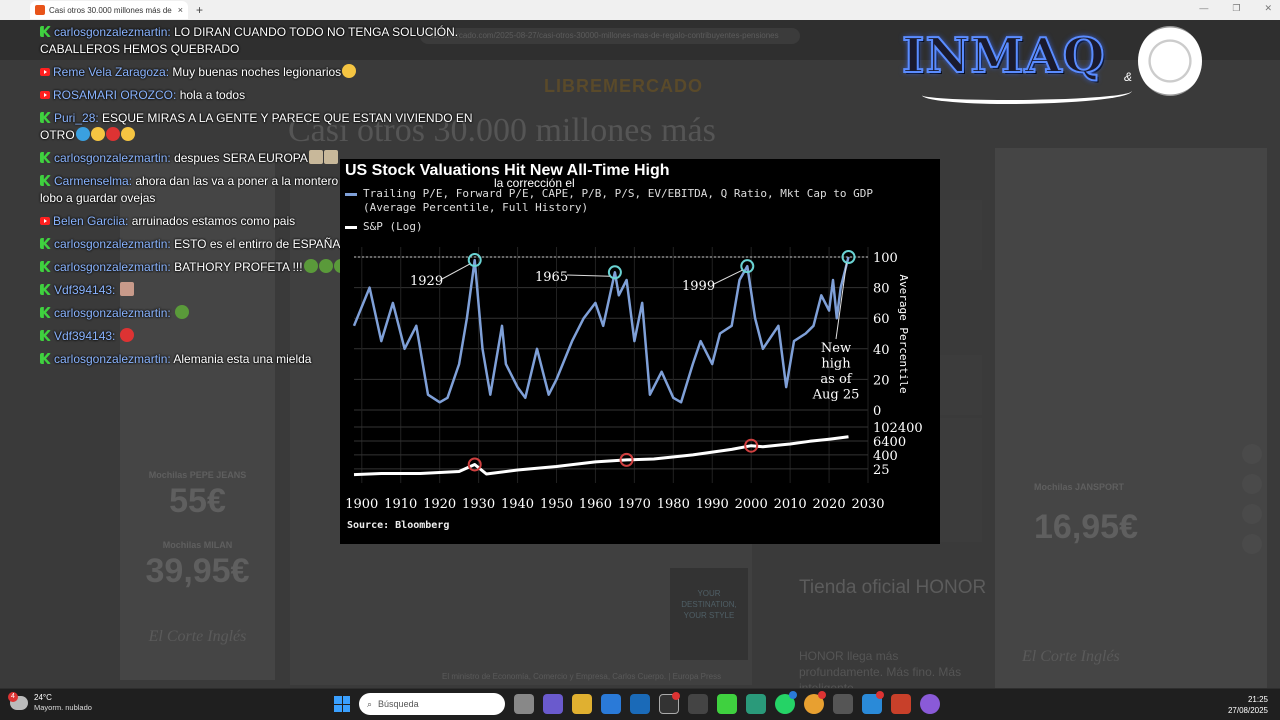  What do you see at coordinates (476, 207) in the screenshot?
I see `legend-line: (Average Percentile, Full History)` at bounding box center [476, 207].